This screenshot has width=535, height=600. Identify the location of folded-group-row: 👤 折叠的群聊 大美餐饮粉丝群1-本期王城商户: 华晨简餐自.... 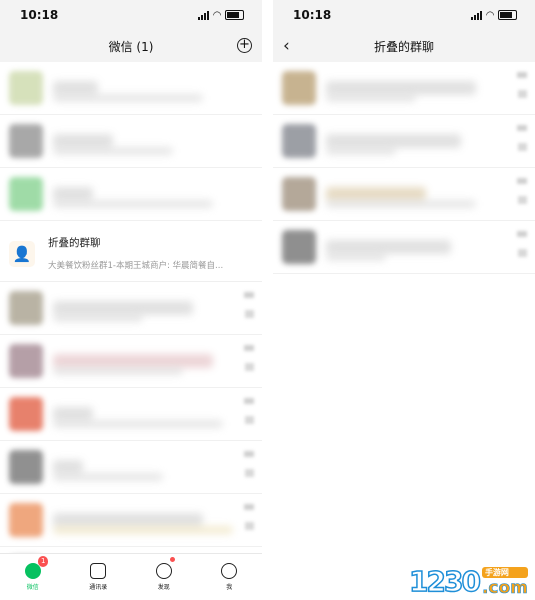
(131, 251).